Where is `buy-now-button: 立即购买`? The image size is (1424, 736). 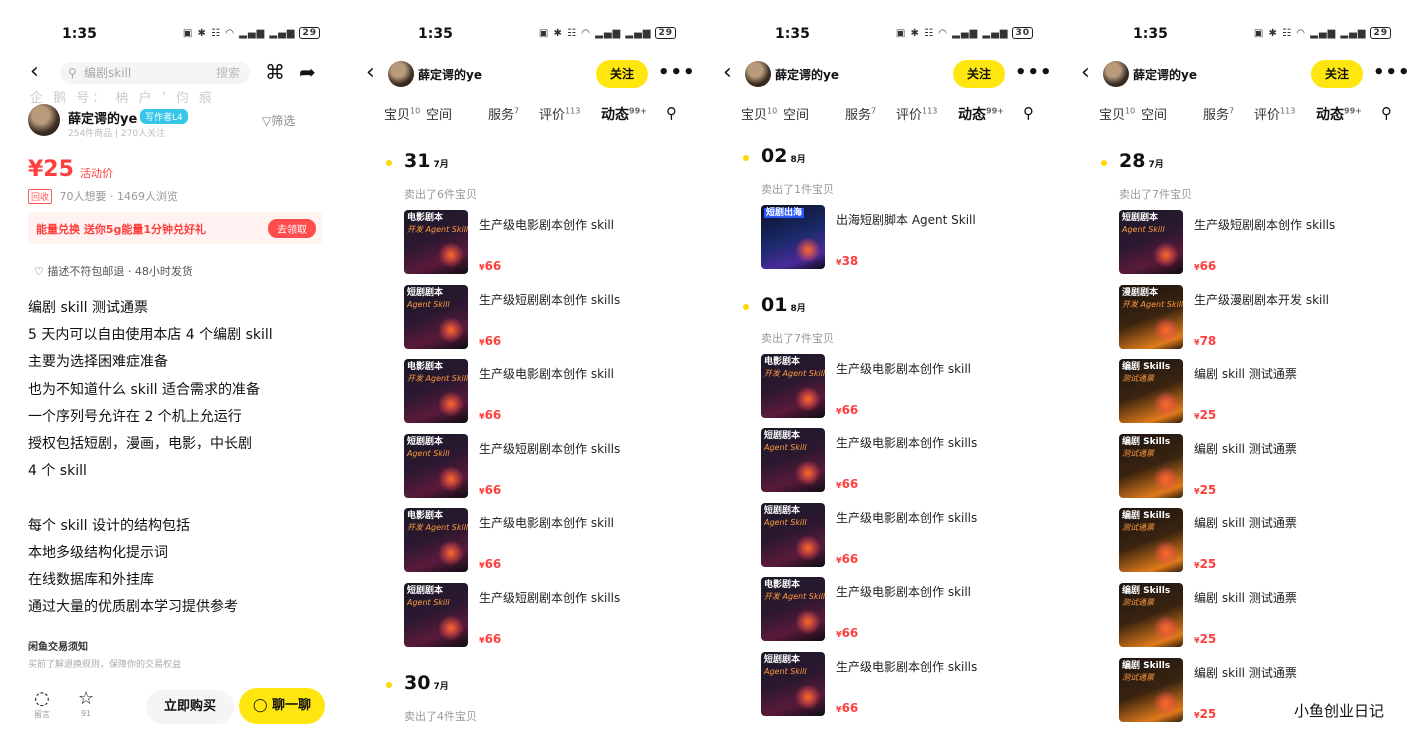
buy-now-button: 立即购买 is located at coordinates (190, 707).